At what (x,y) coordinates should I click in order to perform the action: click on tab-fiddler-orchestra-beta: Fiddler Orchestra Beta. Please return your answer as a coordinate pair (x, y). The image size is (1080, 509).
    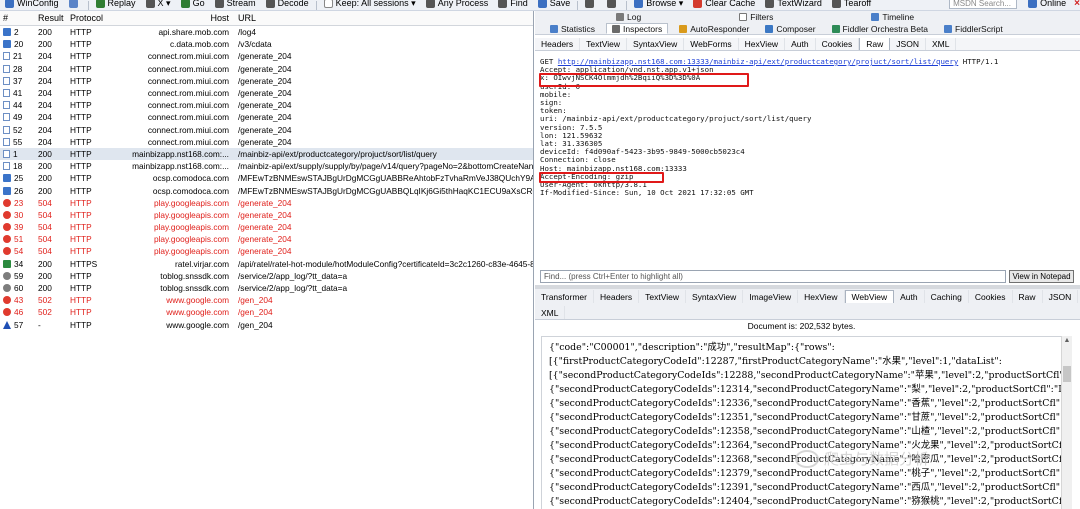
    Looking at the image, I should click on (880, 28).